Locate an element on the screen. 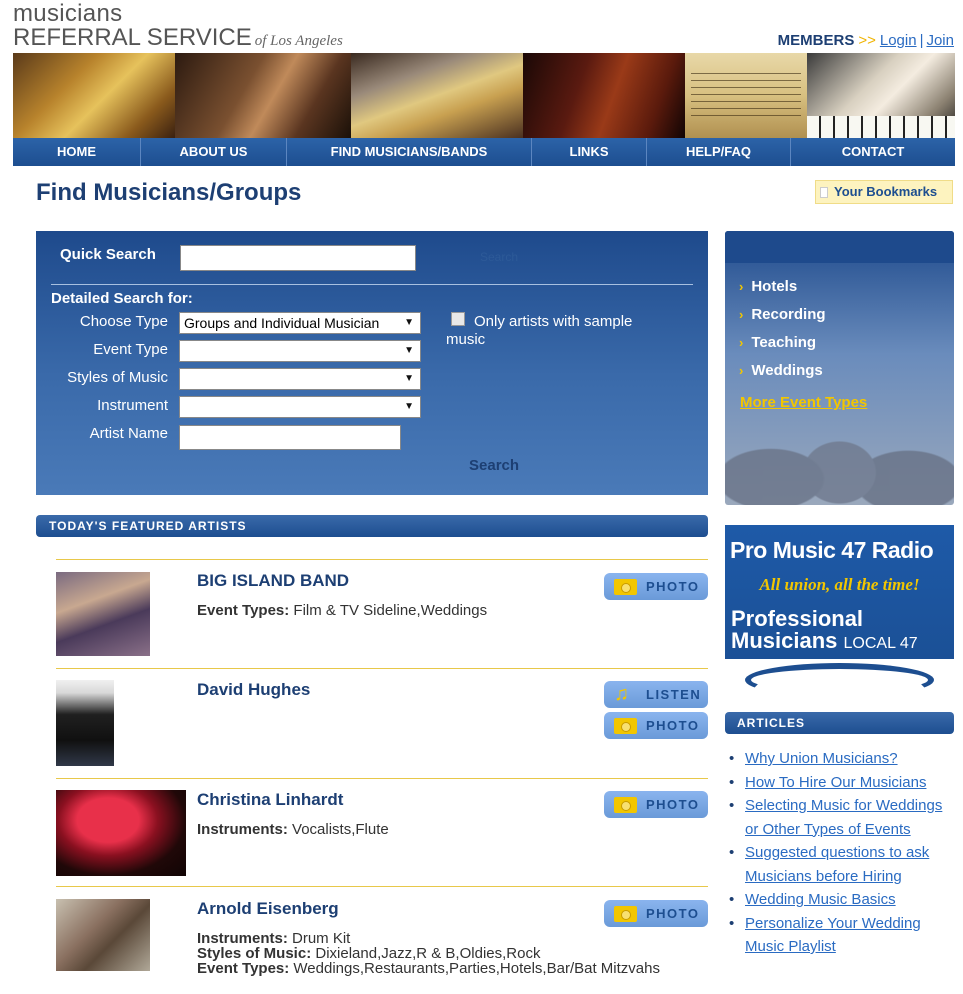  listen-button-label: LISTEN is located at coordinates (674, 694).